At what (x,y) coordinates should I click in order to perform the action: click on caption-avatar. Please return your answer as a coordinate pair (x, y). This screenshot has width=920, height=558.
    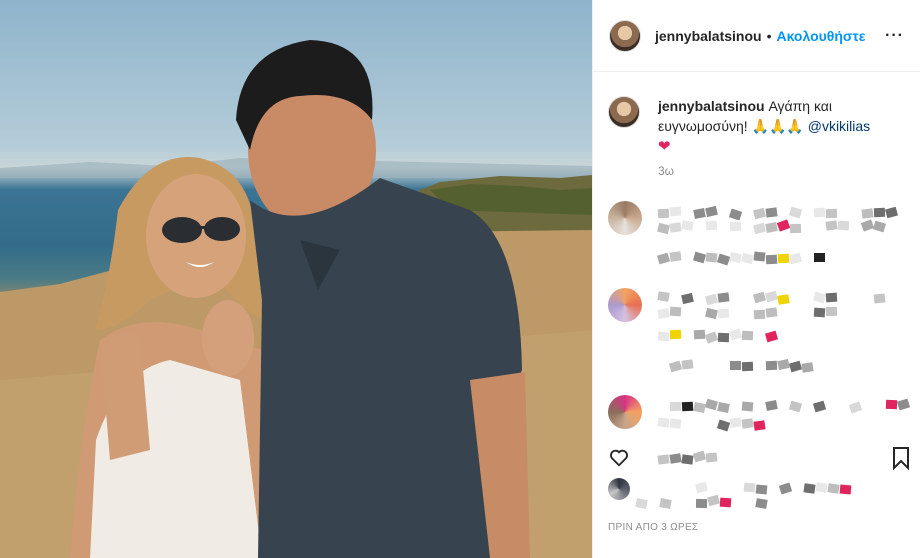
    Looking at the image, I should click on (624, 112).